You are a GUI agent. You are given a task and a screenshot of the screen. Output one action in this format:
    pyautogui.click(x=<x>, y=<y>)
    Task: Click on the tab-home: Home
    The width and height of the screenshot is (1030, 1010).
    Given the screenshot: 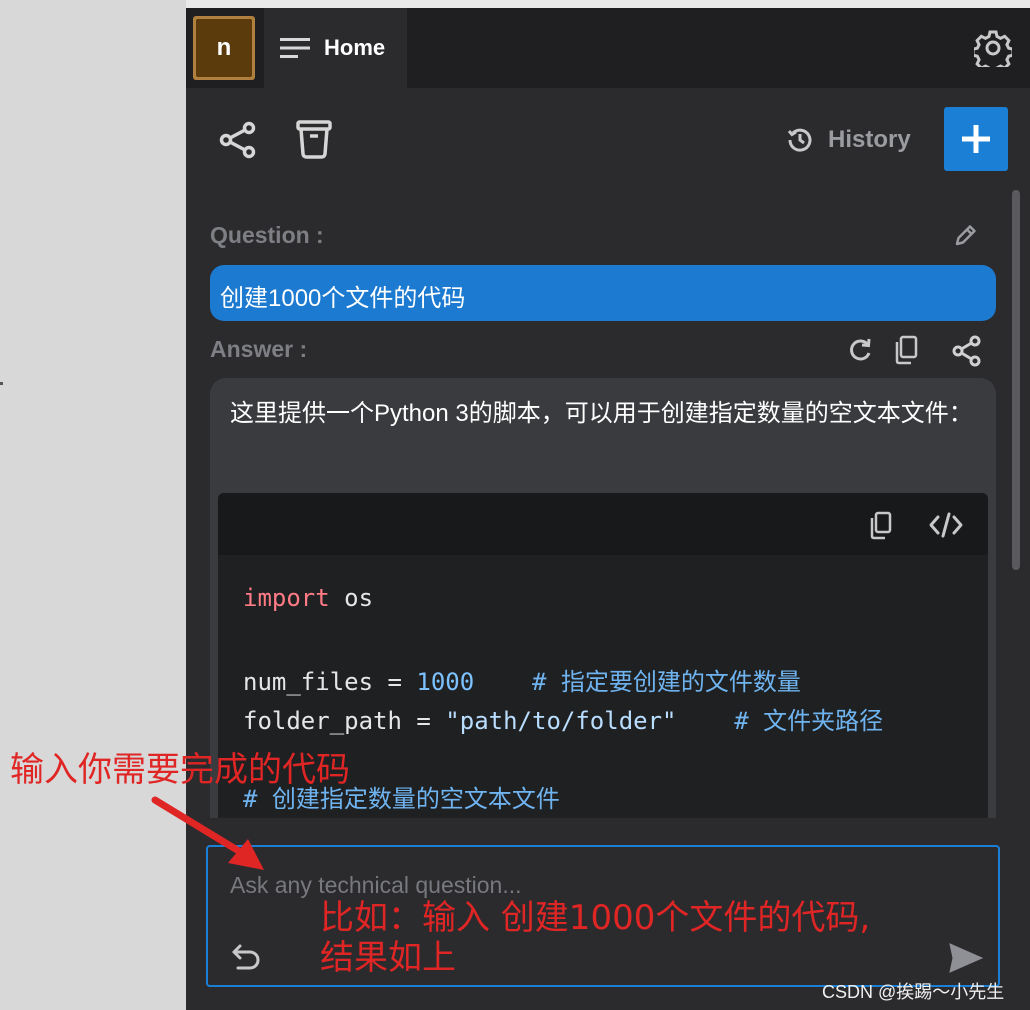 What is the action you would take?
    pyautogui.click(x=335, y=48)
    